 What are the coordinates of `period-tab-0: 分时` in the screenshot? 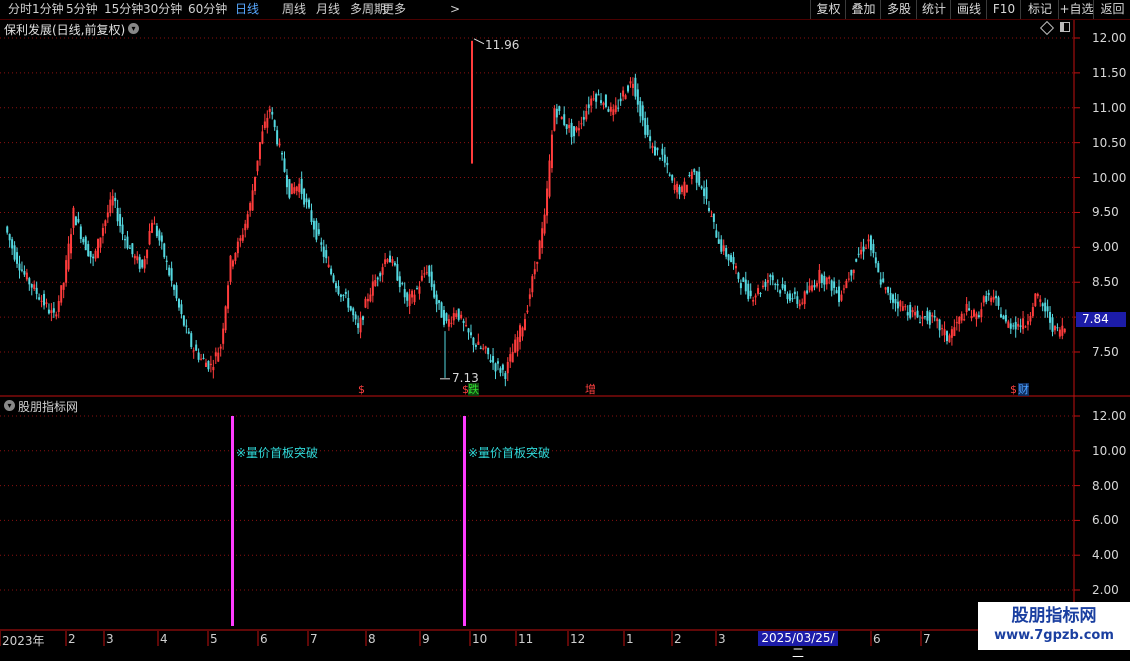 It's located at (20, 9).